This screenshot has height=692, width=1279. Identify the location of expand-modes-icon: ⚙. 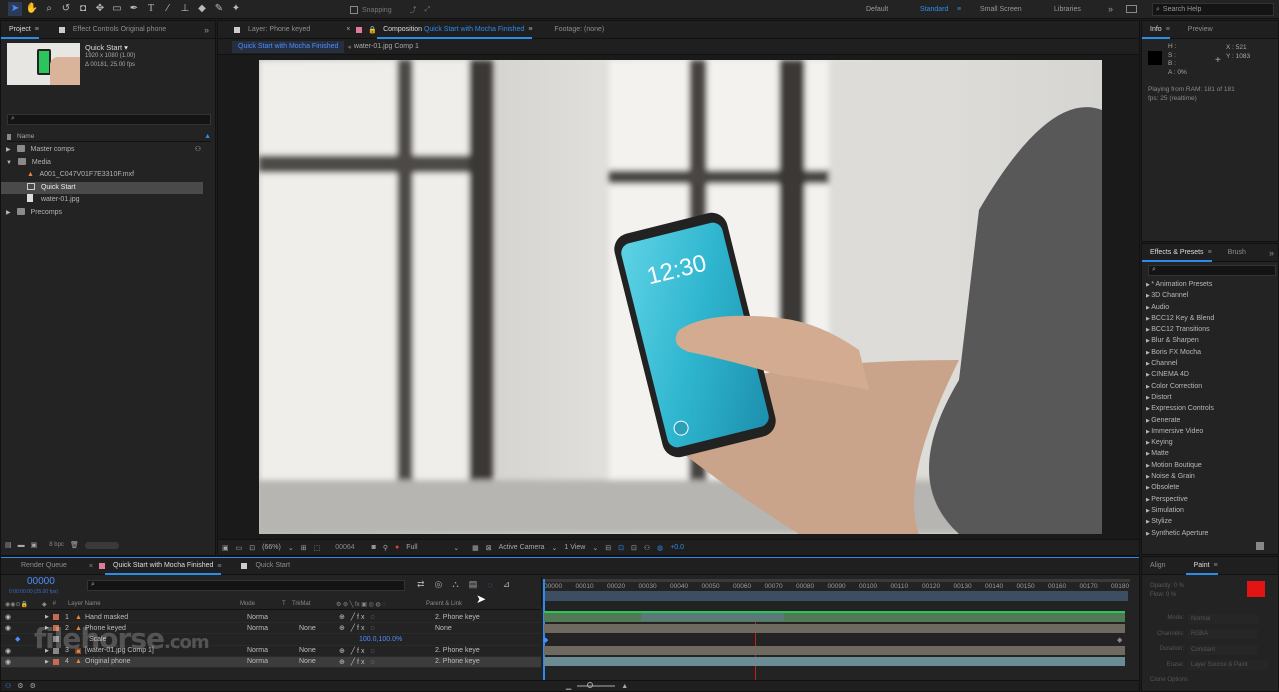
(33, 686).